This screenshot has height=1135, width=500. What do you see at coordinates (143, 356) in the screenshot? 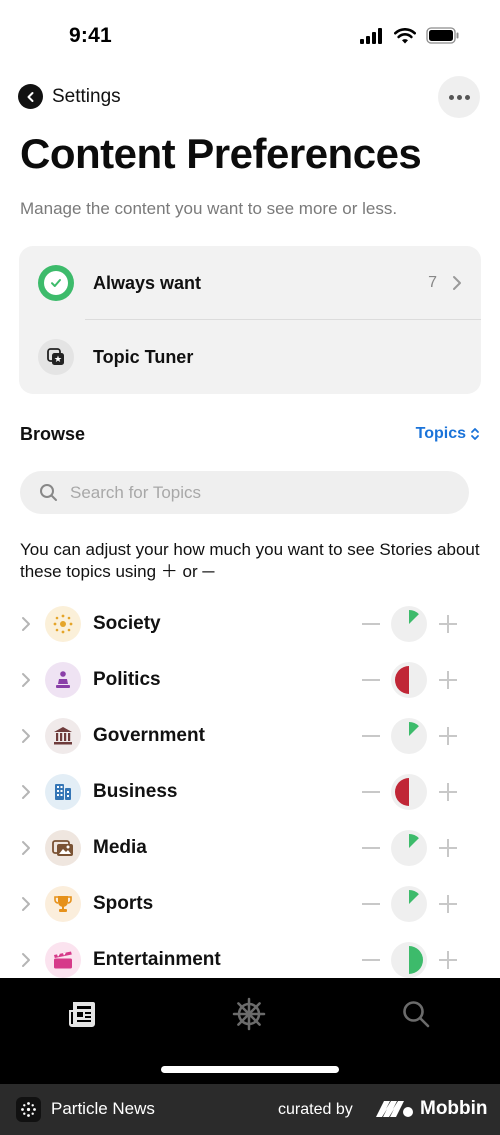
I see `topic-tuner-label: Topic Tuner` at bounding box center [143, 356].